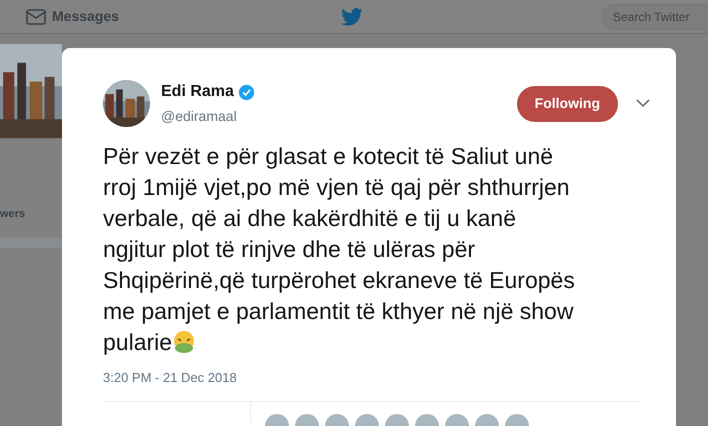 This screenshot has height=426, width=708. I want to click on following-button: Following, so click(567, 104).